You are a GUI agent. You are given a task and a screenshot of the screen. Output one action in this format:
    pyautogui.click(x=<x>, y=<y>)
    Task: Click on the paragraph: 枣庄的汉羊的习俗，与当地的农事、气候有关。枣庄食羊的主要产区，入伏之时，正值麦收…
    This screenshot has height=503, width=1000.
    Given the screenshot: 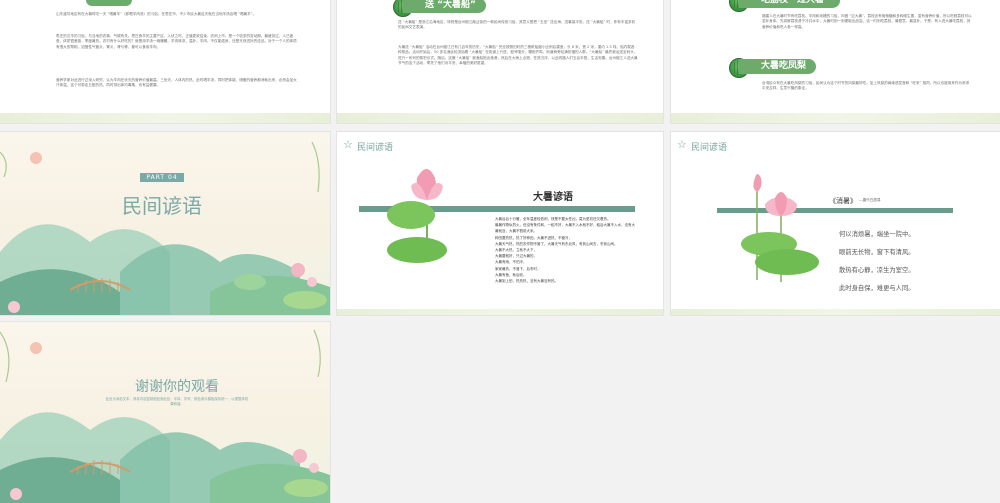 What is the action you would take?
    pyautogui.click(x=176, y=41)
    